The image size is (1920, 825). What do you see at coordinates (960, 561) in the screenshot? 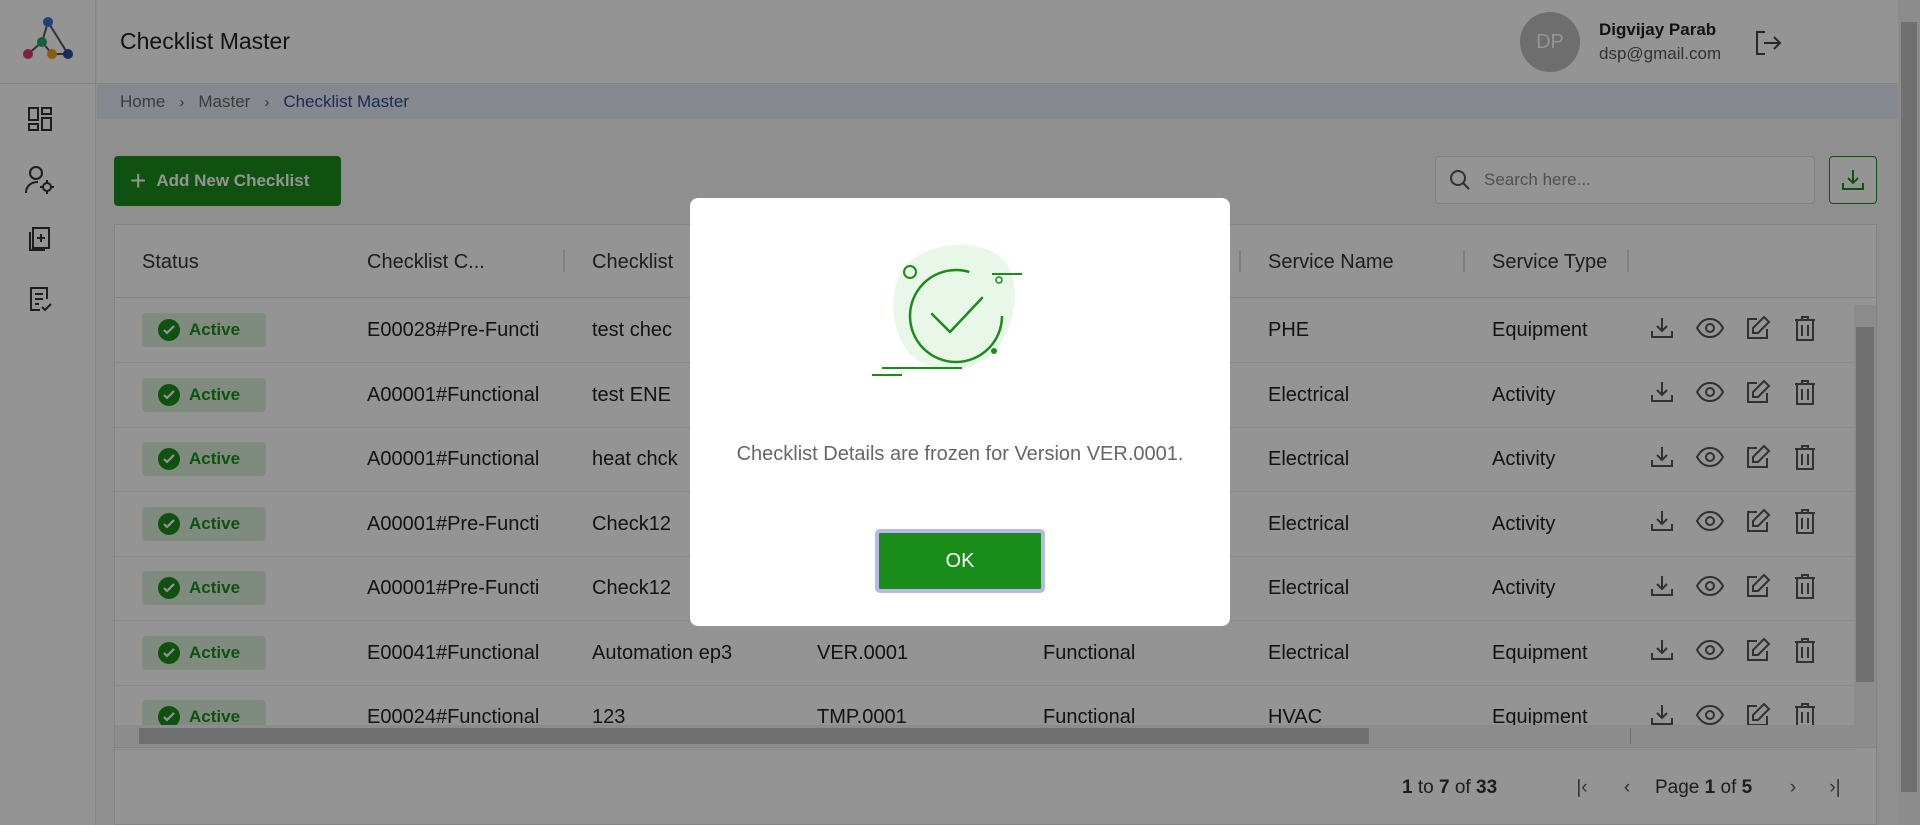
I see `ok-button: OK` at bounding box center [960, 561].